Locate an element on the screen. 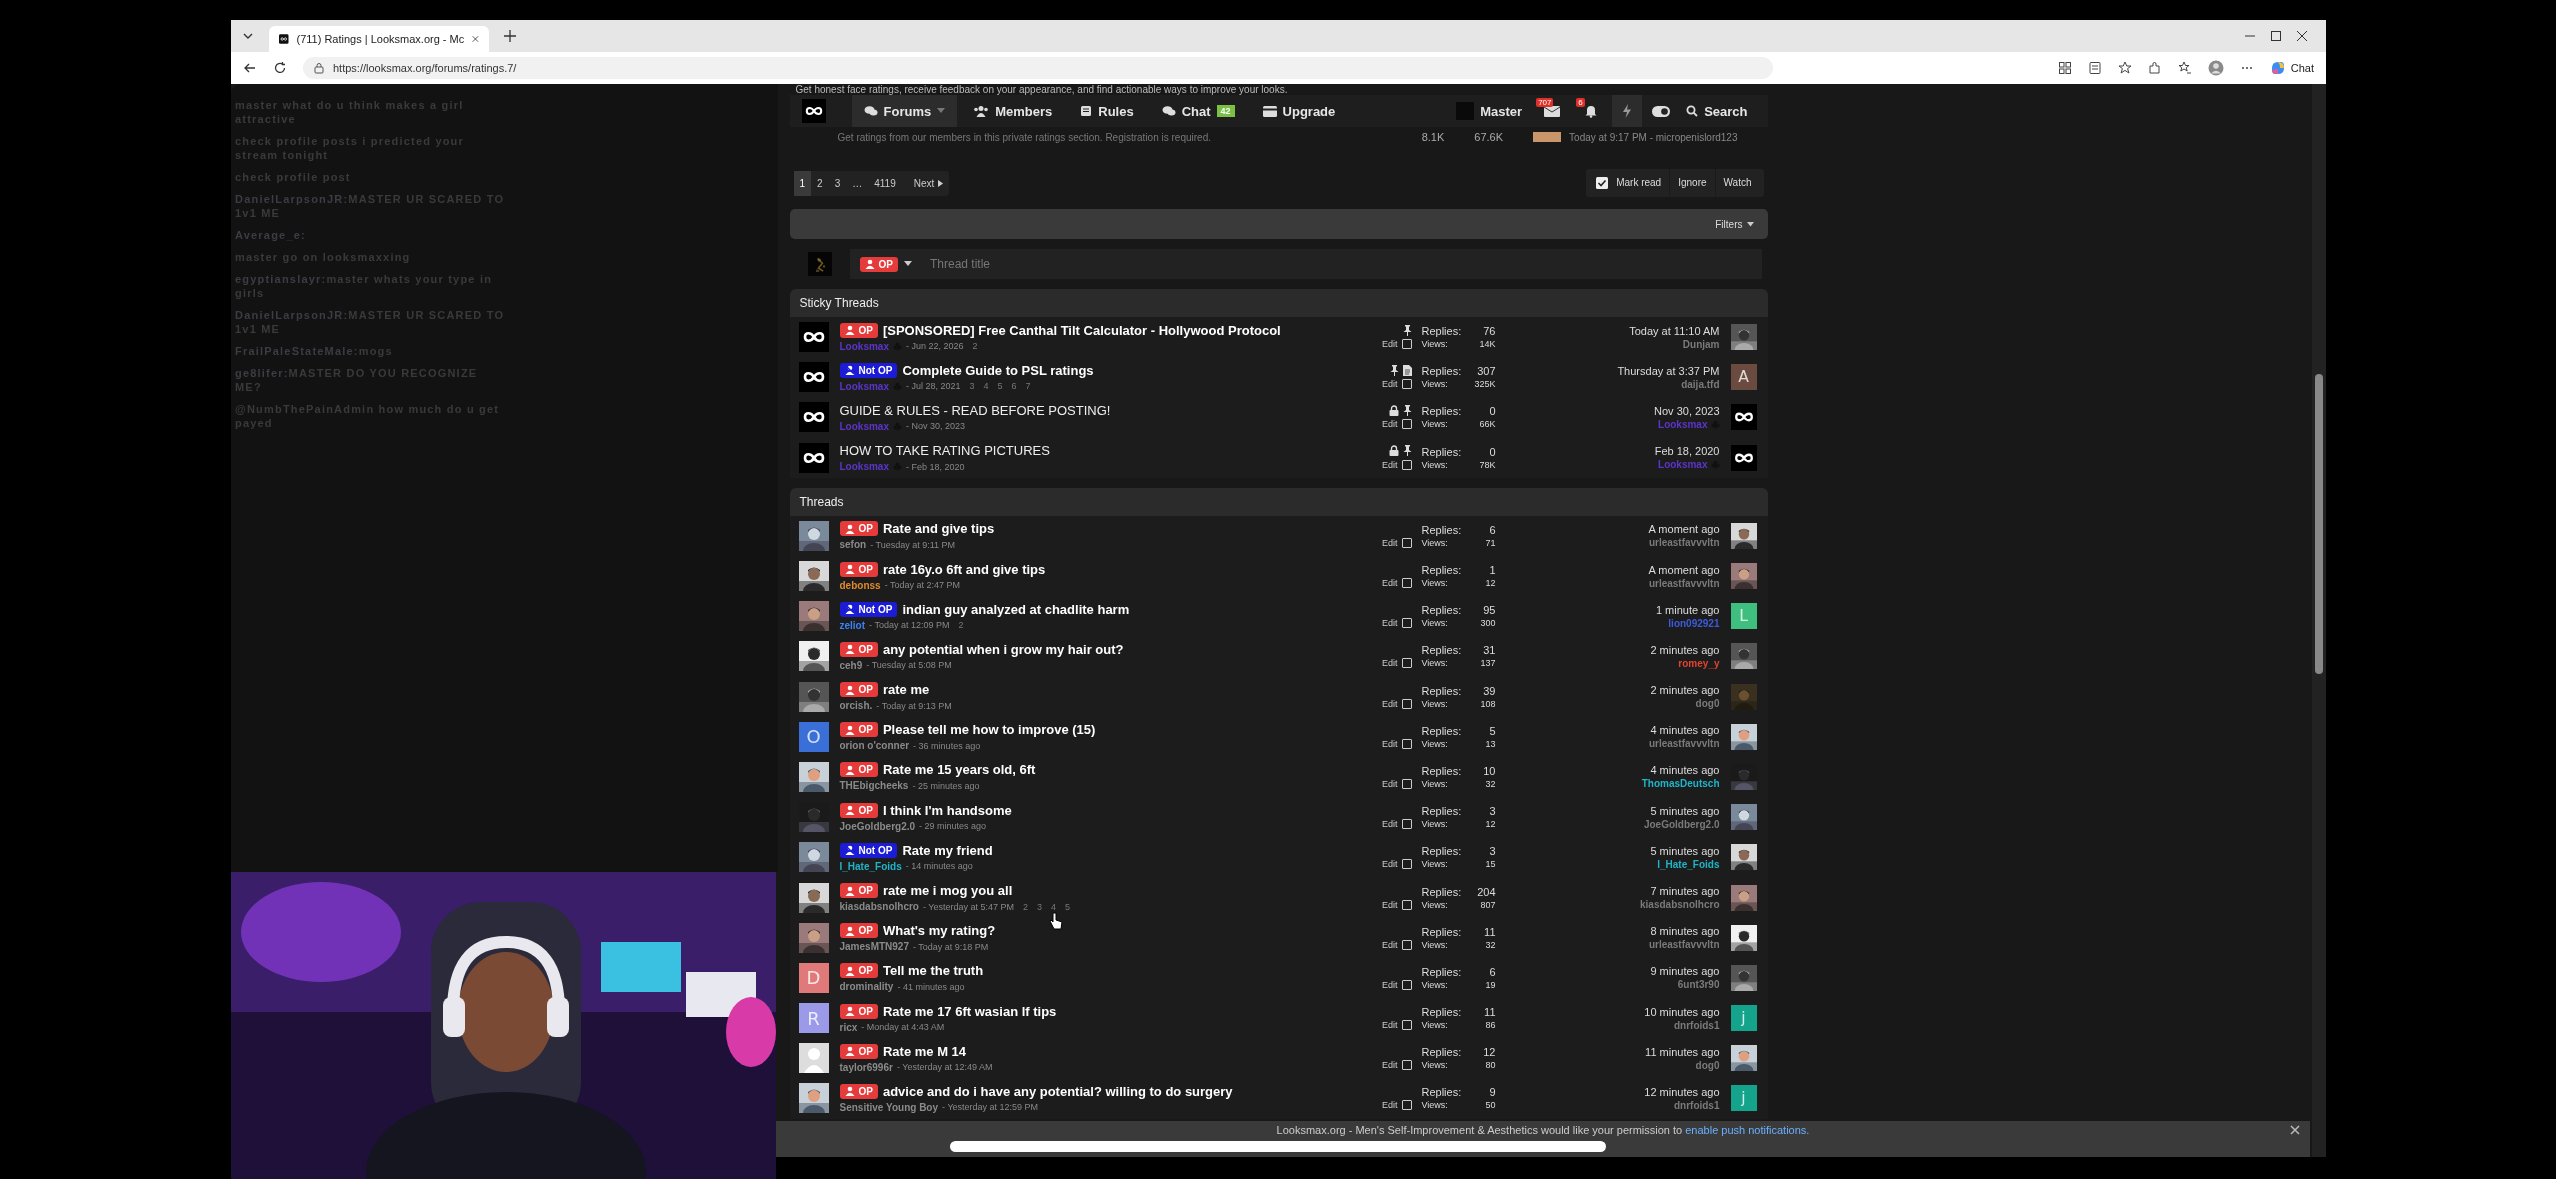  thread-title: Please tell me how to improve (15) is located at coordinates (989, 730).